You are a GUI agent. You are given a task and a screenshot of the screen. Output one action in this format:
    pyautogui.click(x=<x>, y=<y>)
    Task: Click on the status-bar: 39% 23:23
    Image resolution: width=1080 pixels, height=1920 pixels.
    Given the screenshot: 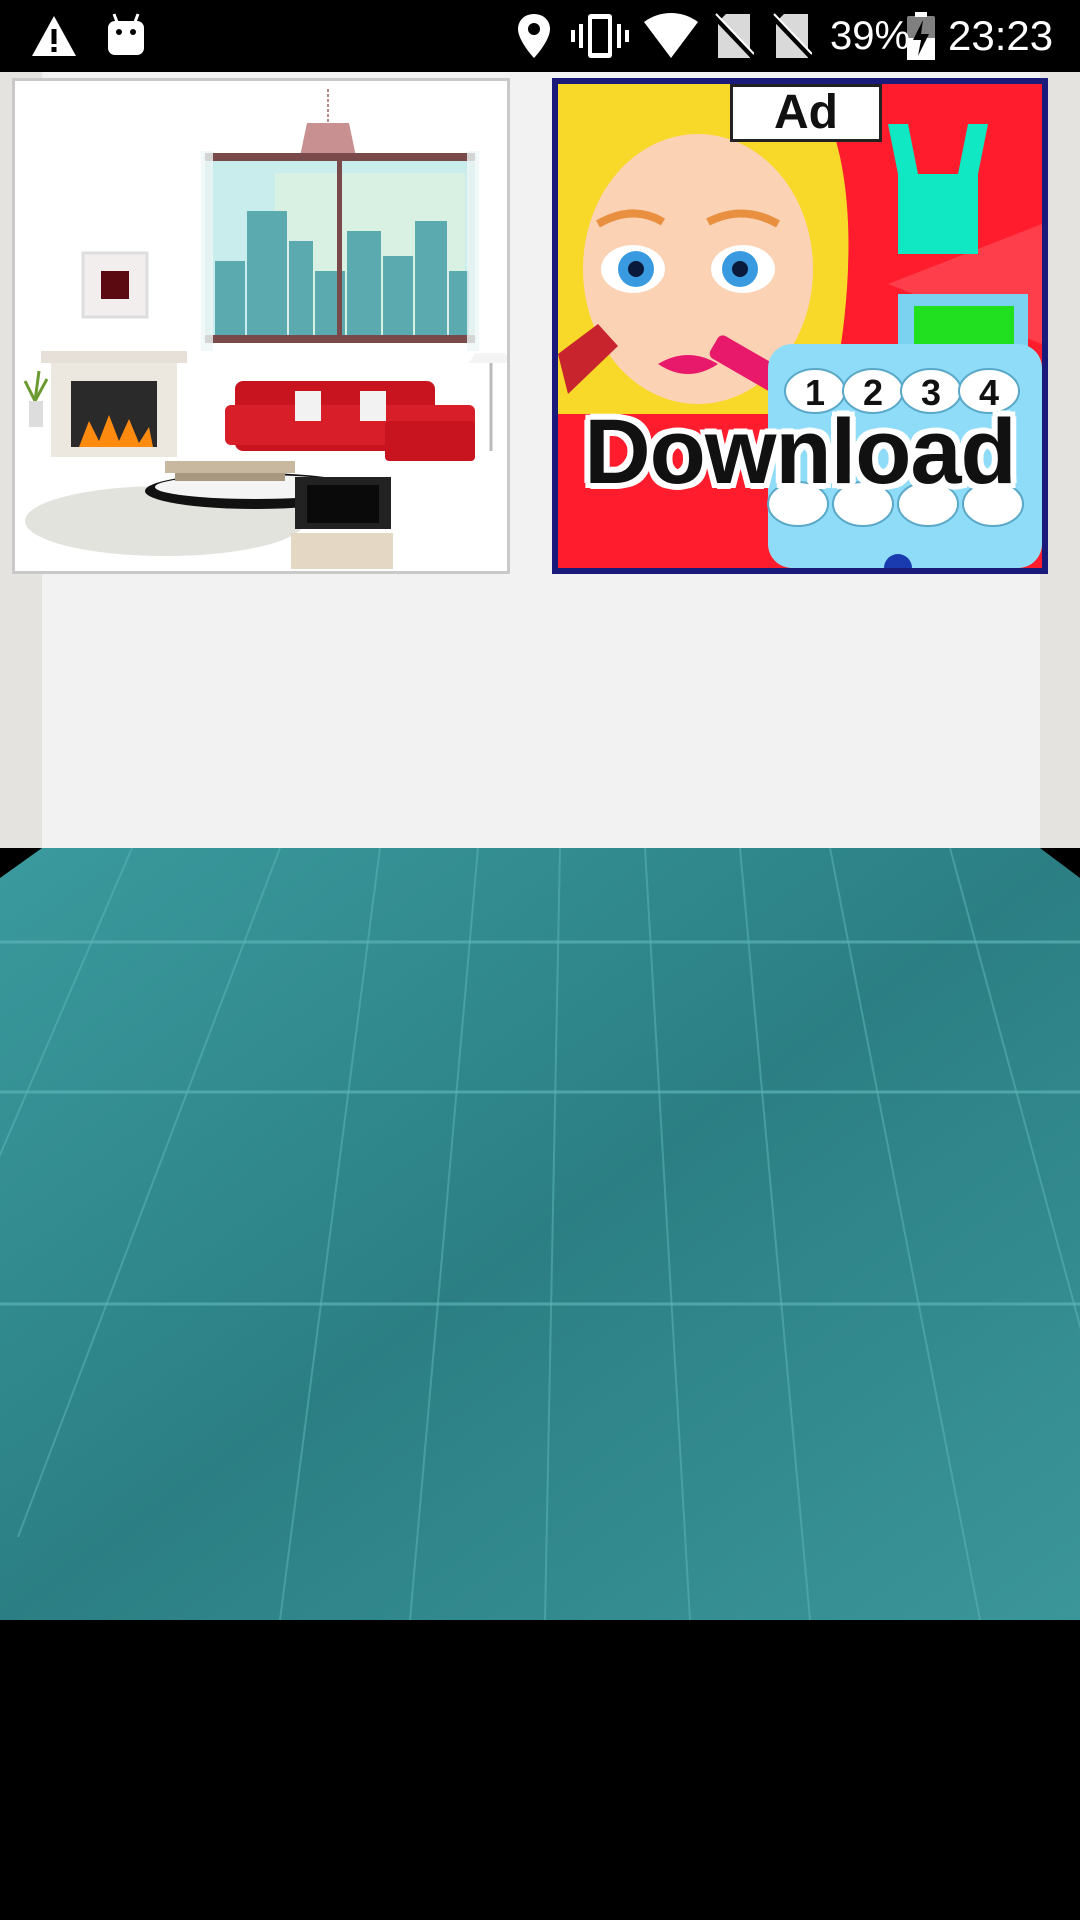 What is the action you would take?
    pyautogui.click(x=540, y=36)
    